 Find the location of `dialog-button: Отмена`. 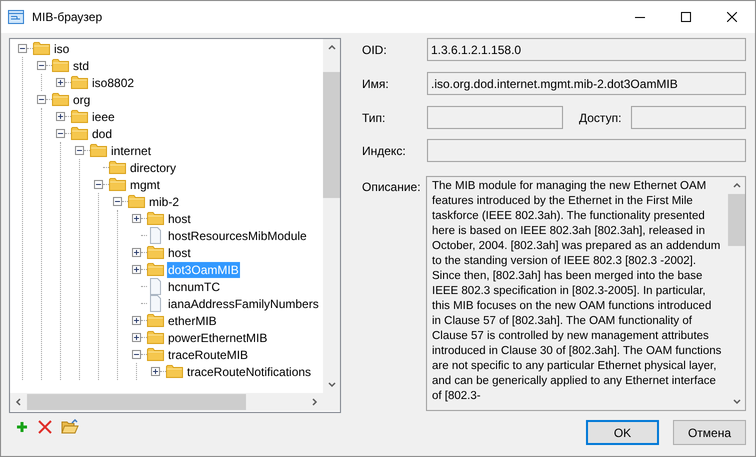

dialog-button: Отмена is located at coordinates (709, 432).